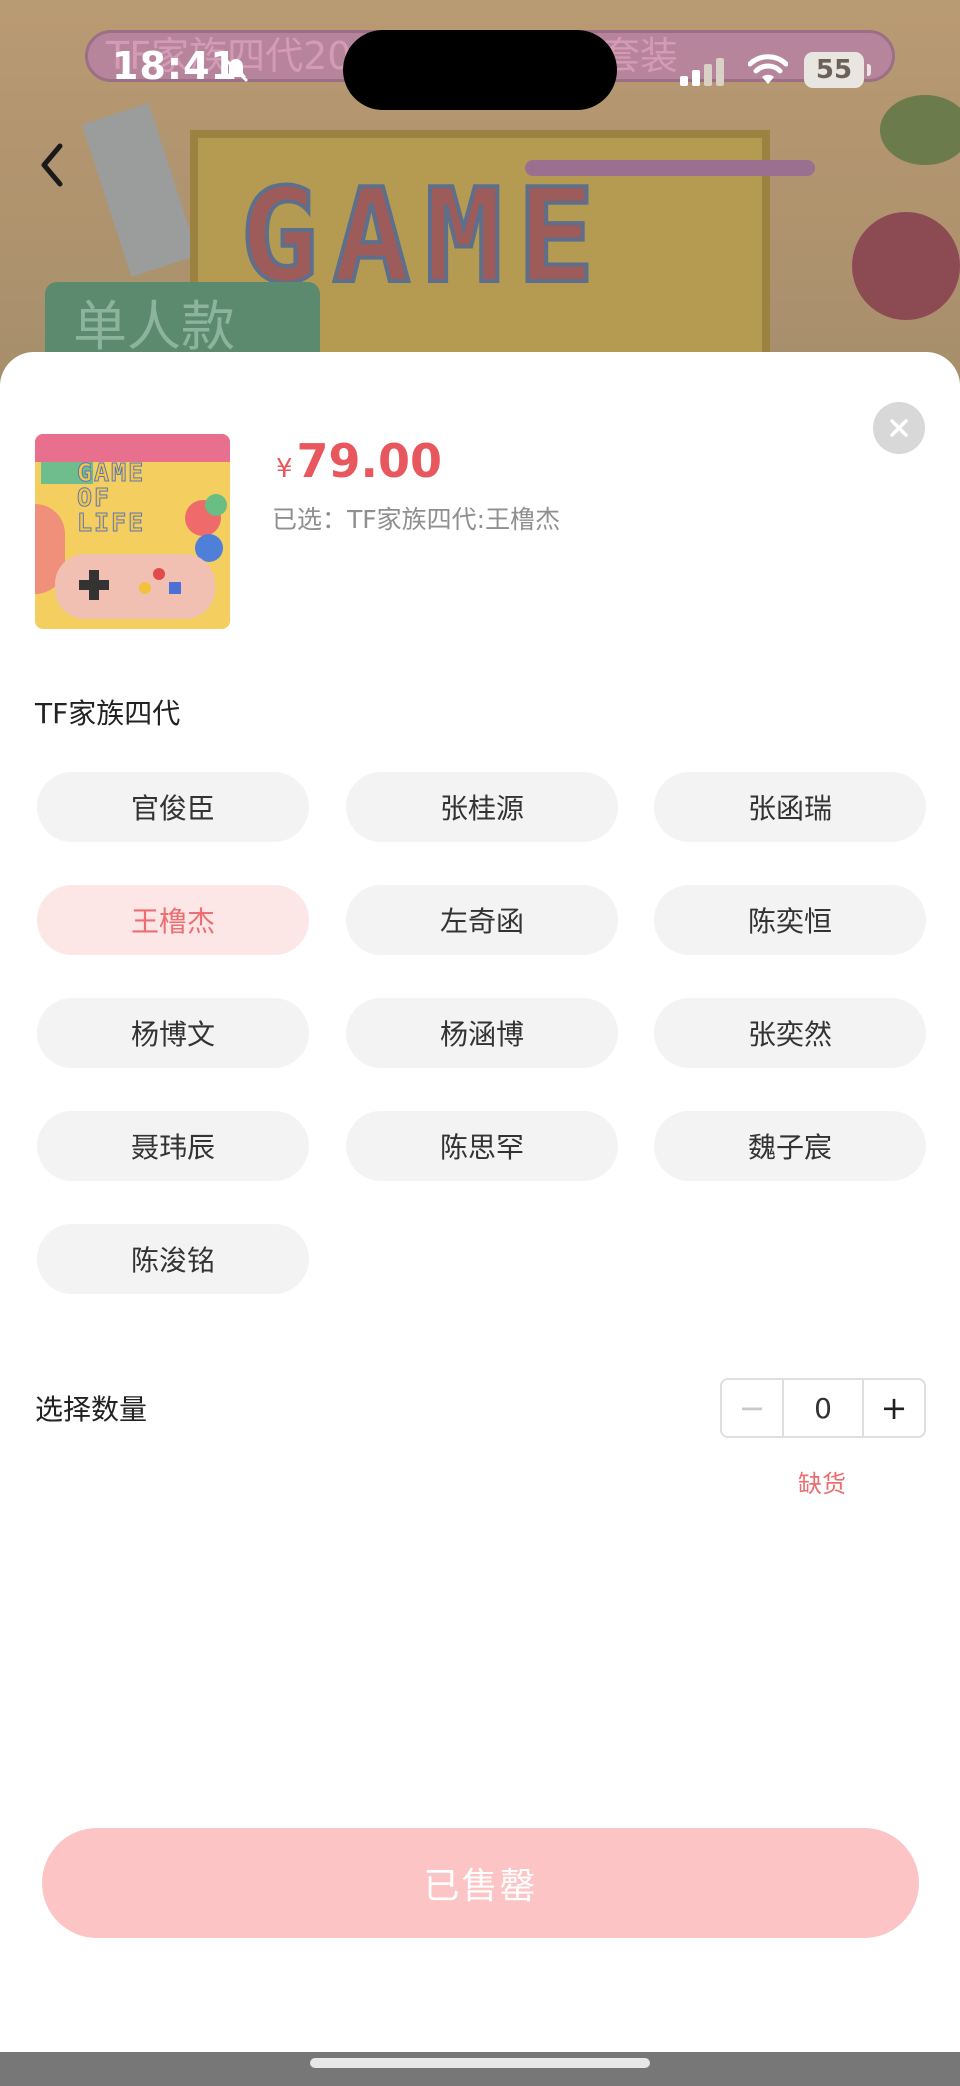 Image resolution: width=960 pixels, height=2086 pixels. What do you see at coordinates (482, 920) in the screenshot?
I see `variant-option: 左奇函` at bounding box center [482, 920].